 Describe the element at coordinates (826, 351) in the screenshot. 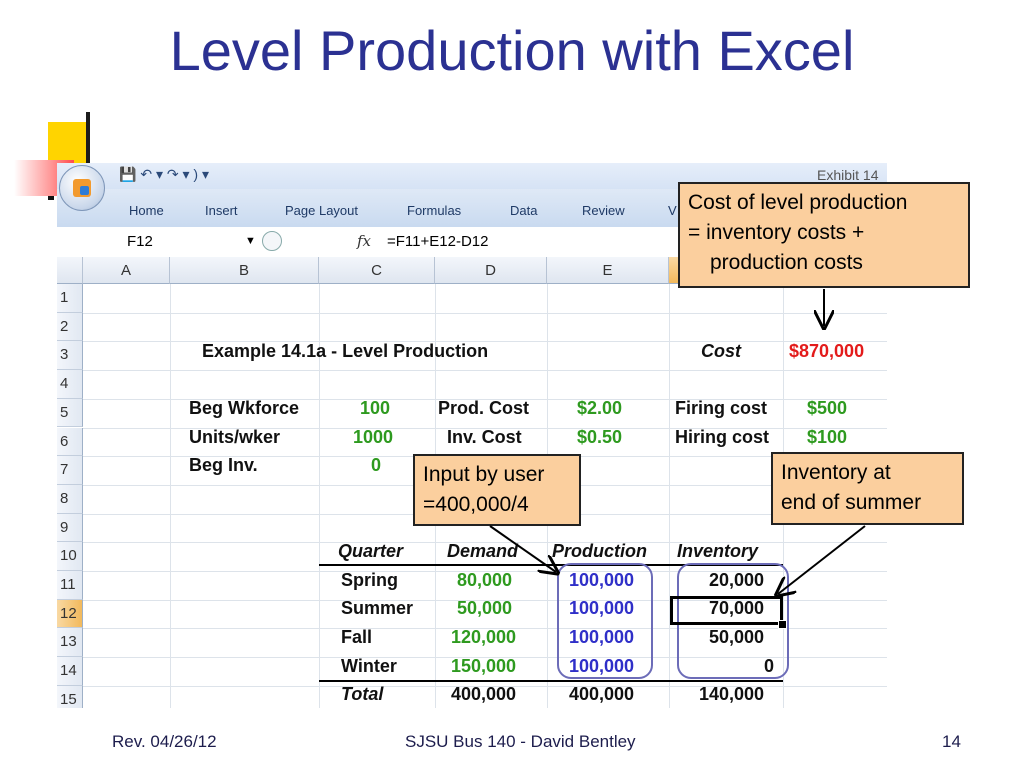

I see `cost-value: $870,000` at that location.